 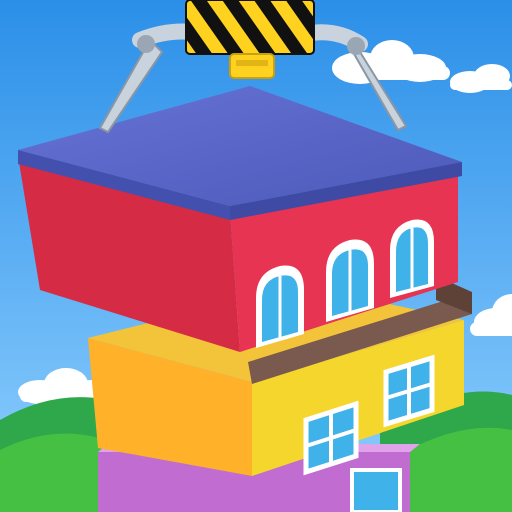 I want to click on hazard-stripes-icon, so click(x=250, y=27).